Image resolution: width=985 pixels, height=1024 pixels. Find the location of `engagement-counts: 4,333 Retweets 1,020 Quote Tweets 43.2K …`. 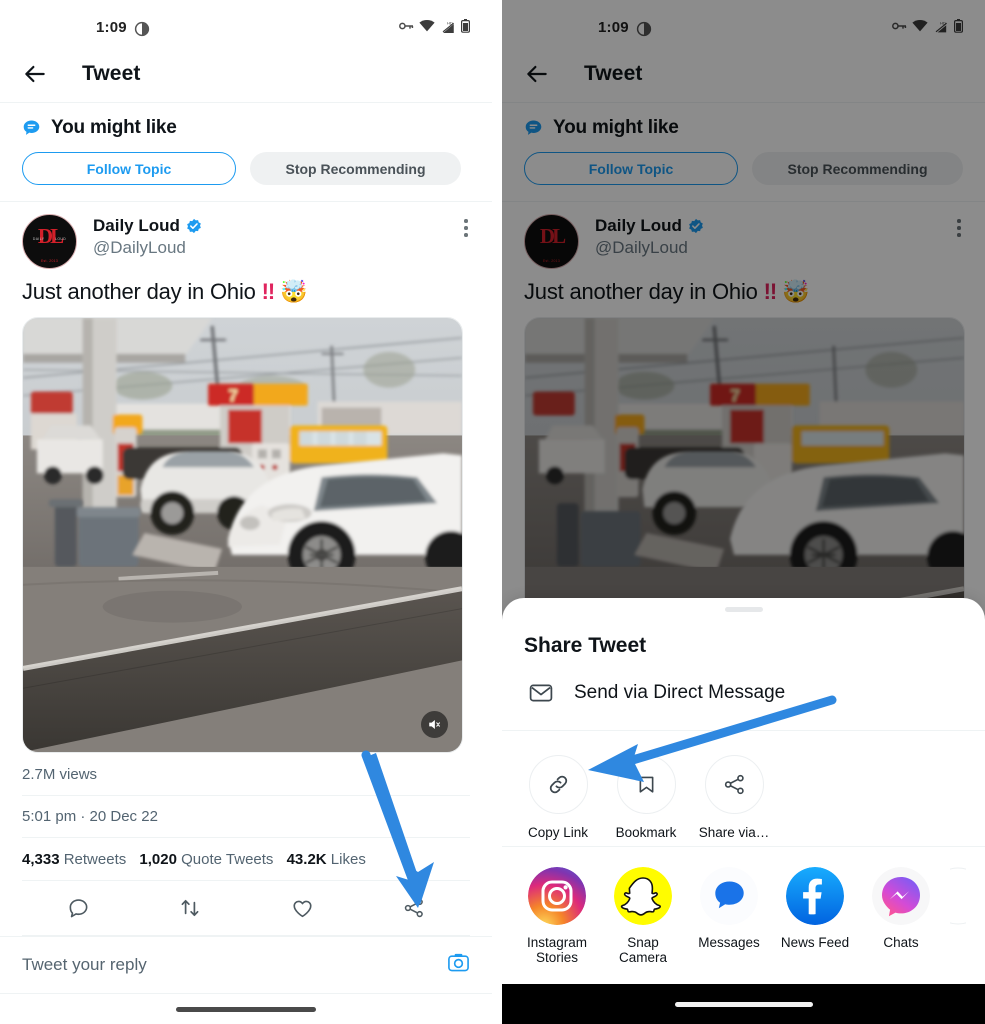

engagement-counts: 4,333 Retweets 1,020 Quote Tweets 43.2K … is located at coordinates (246, 859).